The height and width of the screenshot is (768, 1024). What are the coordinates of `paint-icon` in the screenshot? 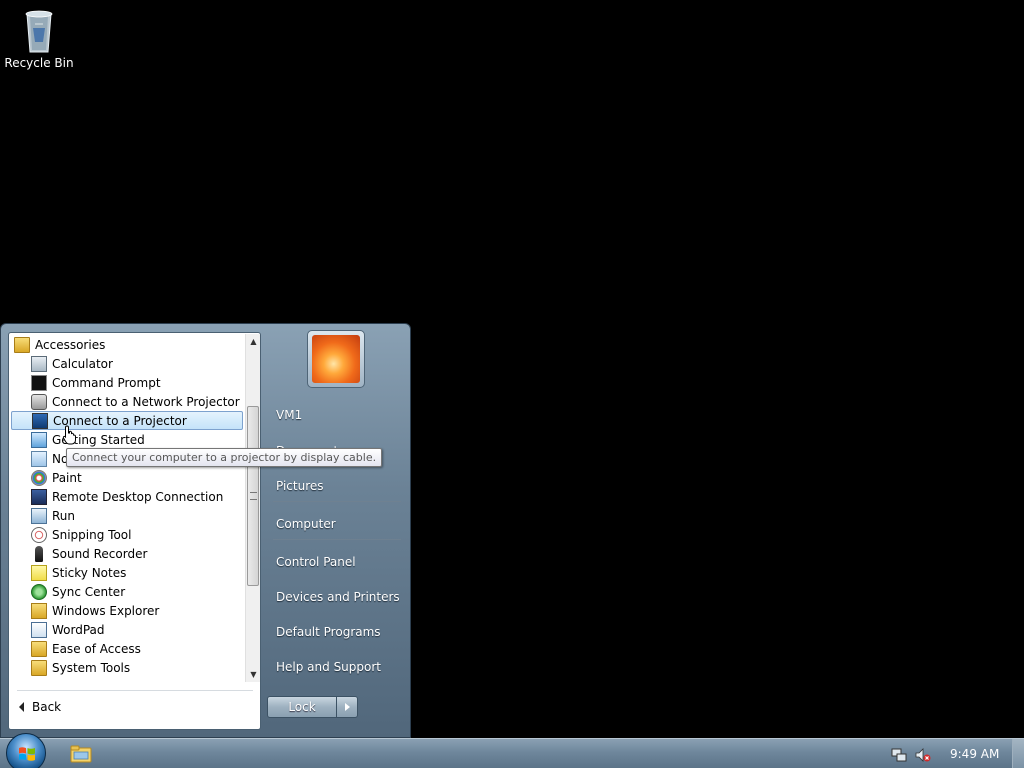 It's located at (39, 477).